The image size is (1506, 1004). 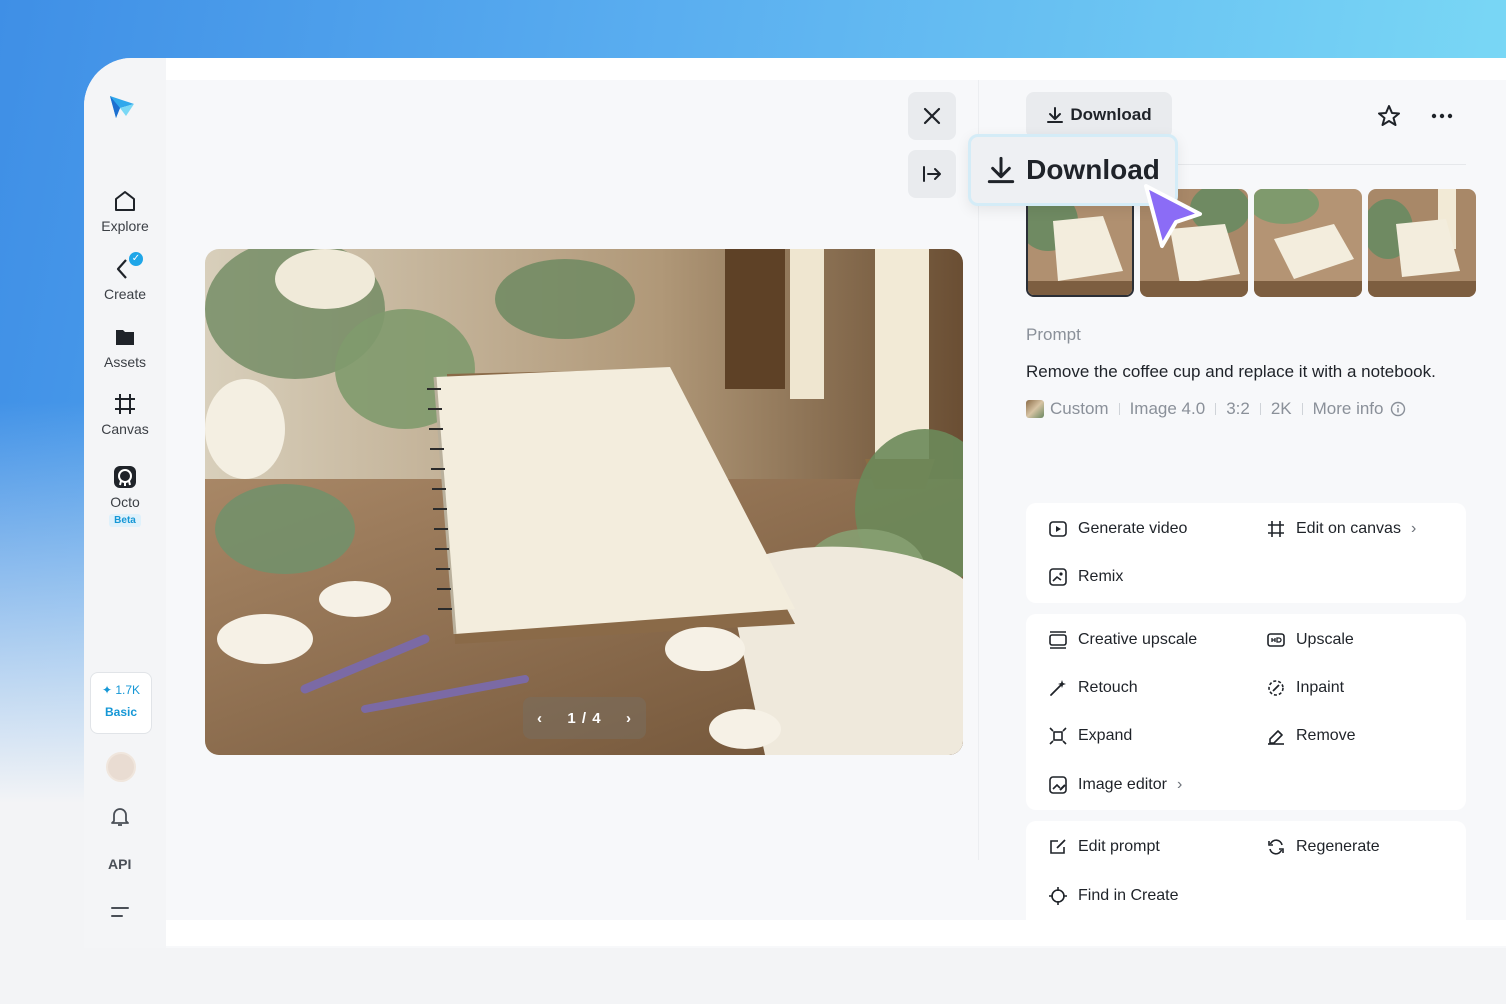 I want to click on sidebar-item-label: Octo, so click(x=125, y=502).